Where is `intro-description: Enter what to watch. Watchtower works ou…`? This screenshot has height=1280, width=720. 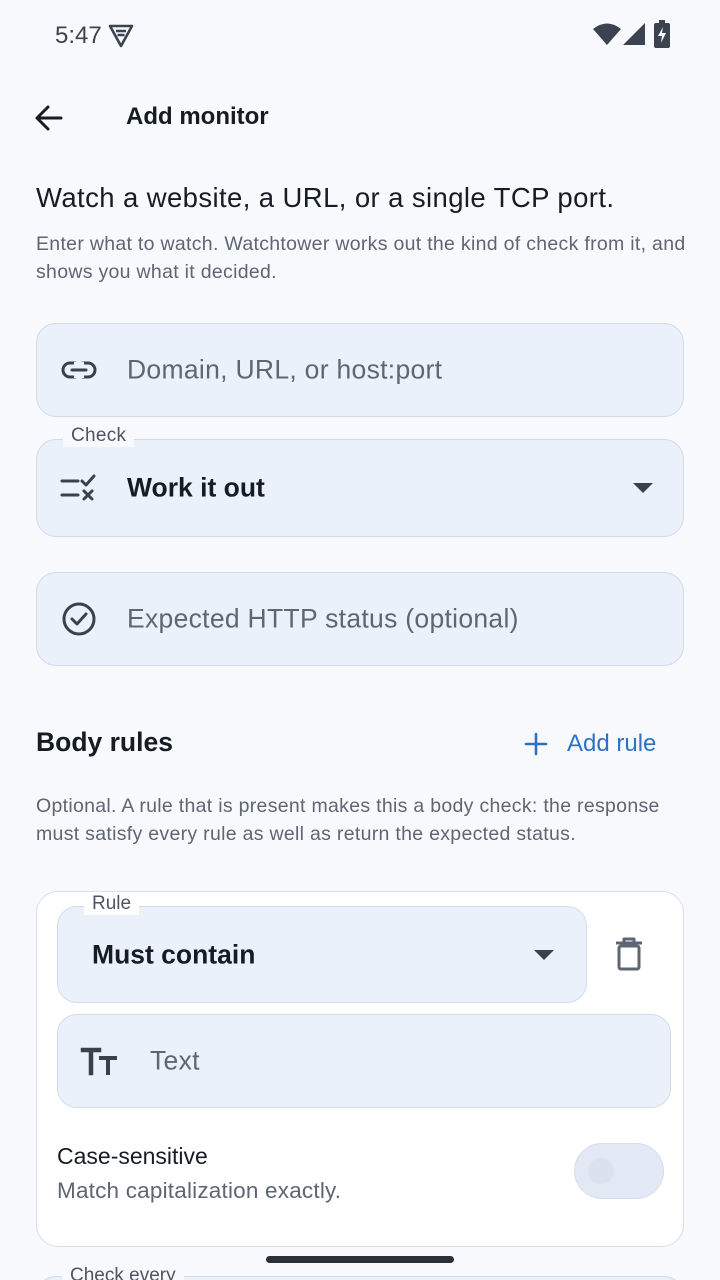 intro-description: Enter what to watch. Watchtower works ou… is located at coordinates (361, 258).